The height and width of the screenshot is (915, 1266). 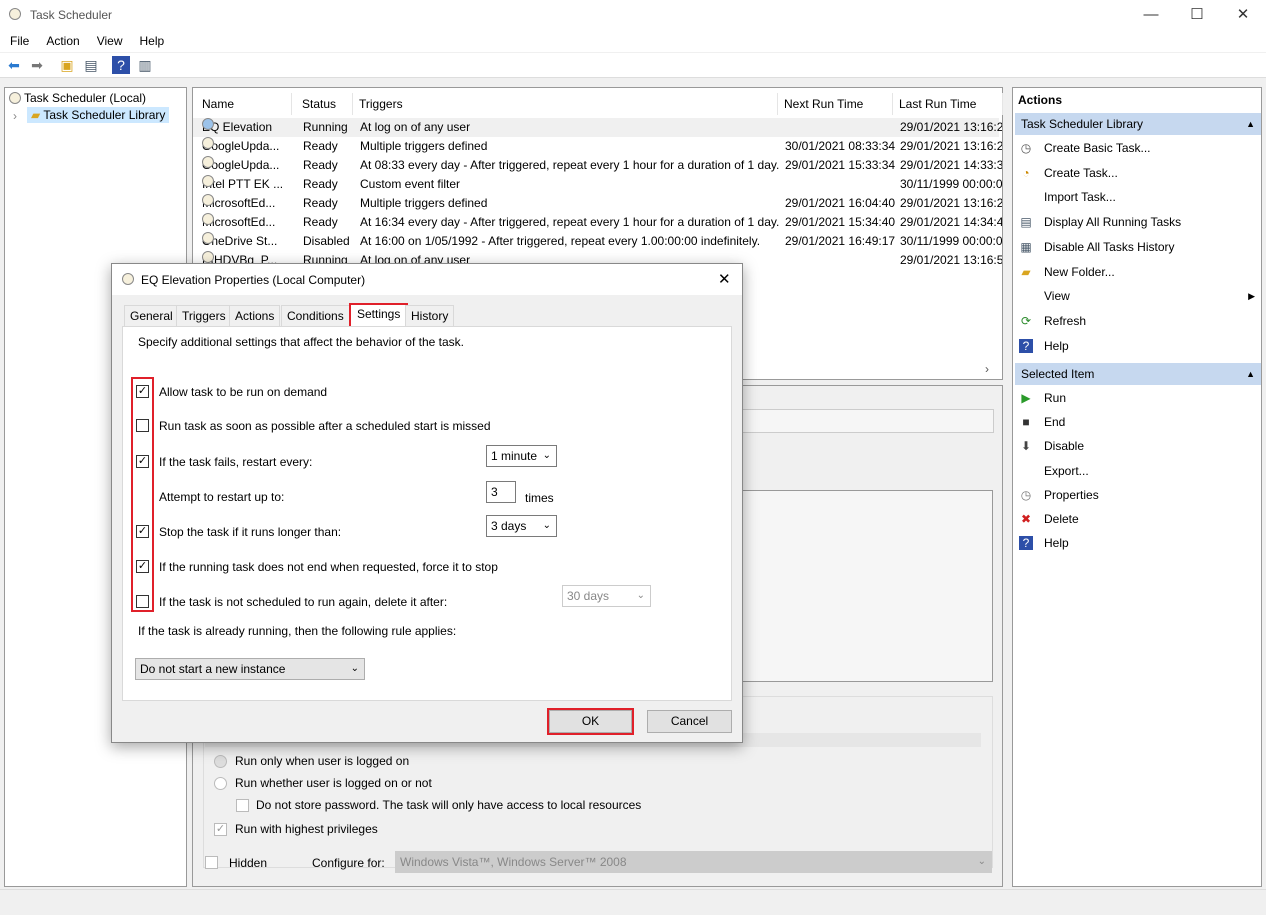 What do you see at coordinates (501, 492) in the screenshot?
I see `restart-attempts-input: 3` at bounding box center [501, 492].